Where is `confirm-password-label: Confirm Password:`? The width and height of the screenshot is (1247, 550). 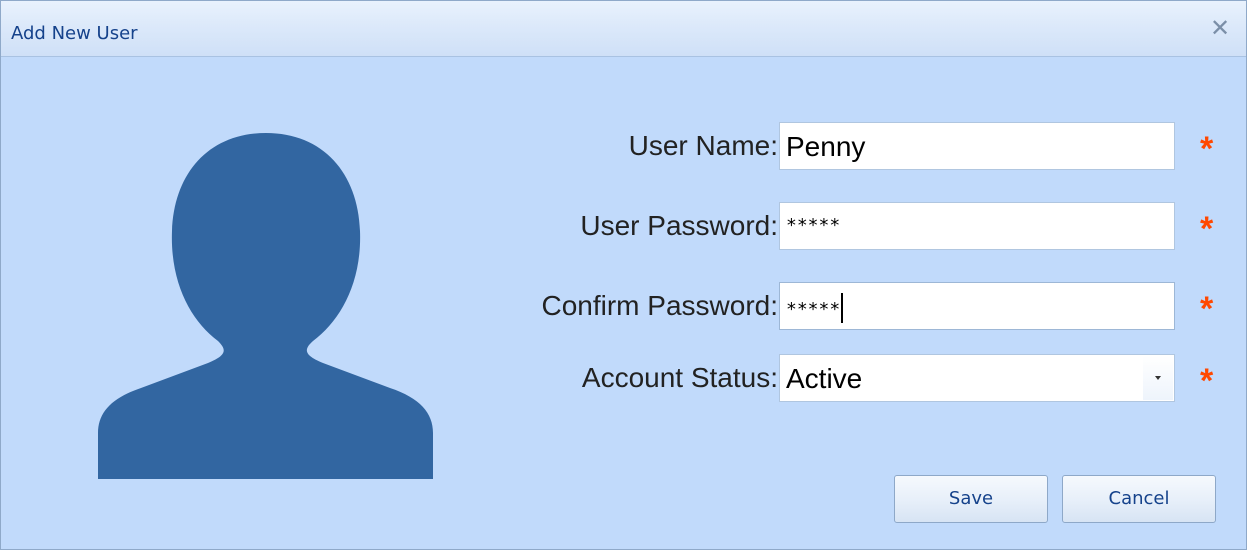
confirm-password-label: Confirm Password: is located at coordinates (659, 305).